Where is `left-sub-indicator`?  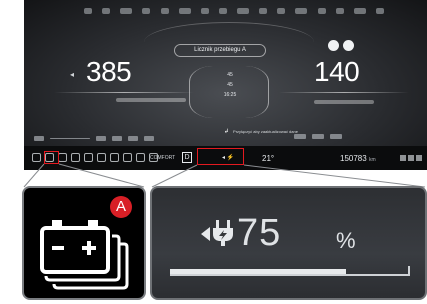
left-sub-indicator is located at coordinates (151, 100).